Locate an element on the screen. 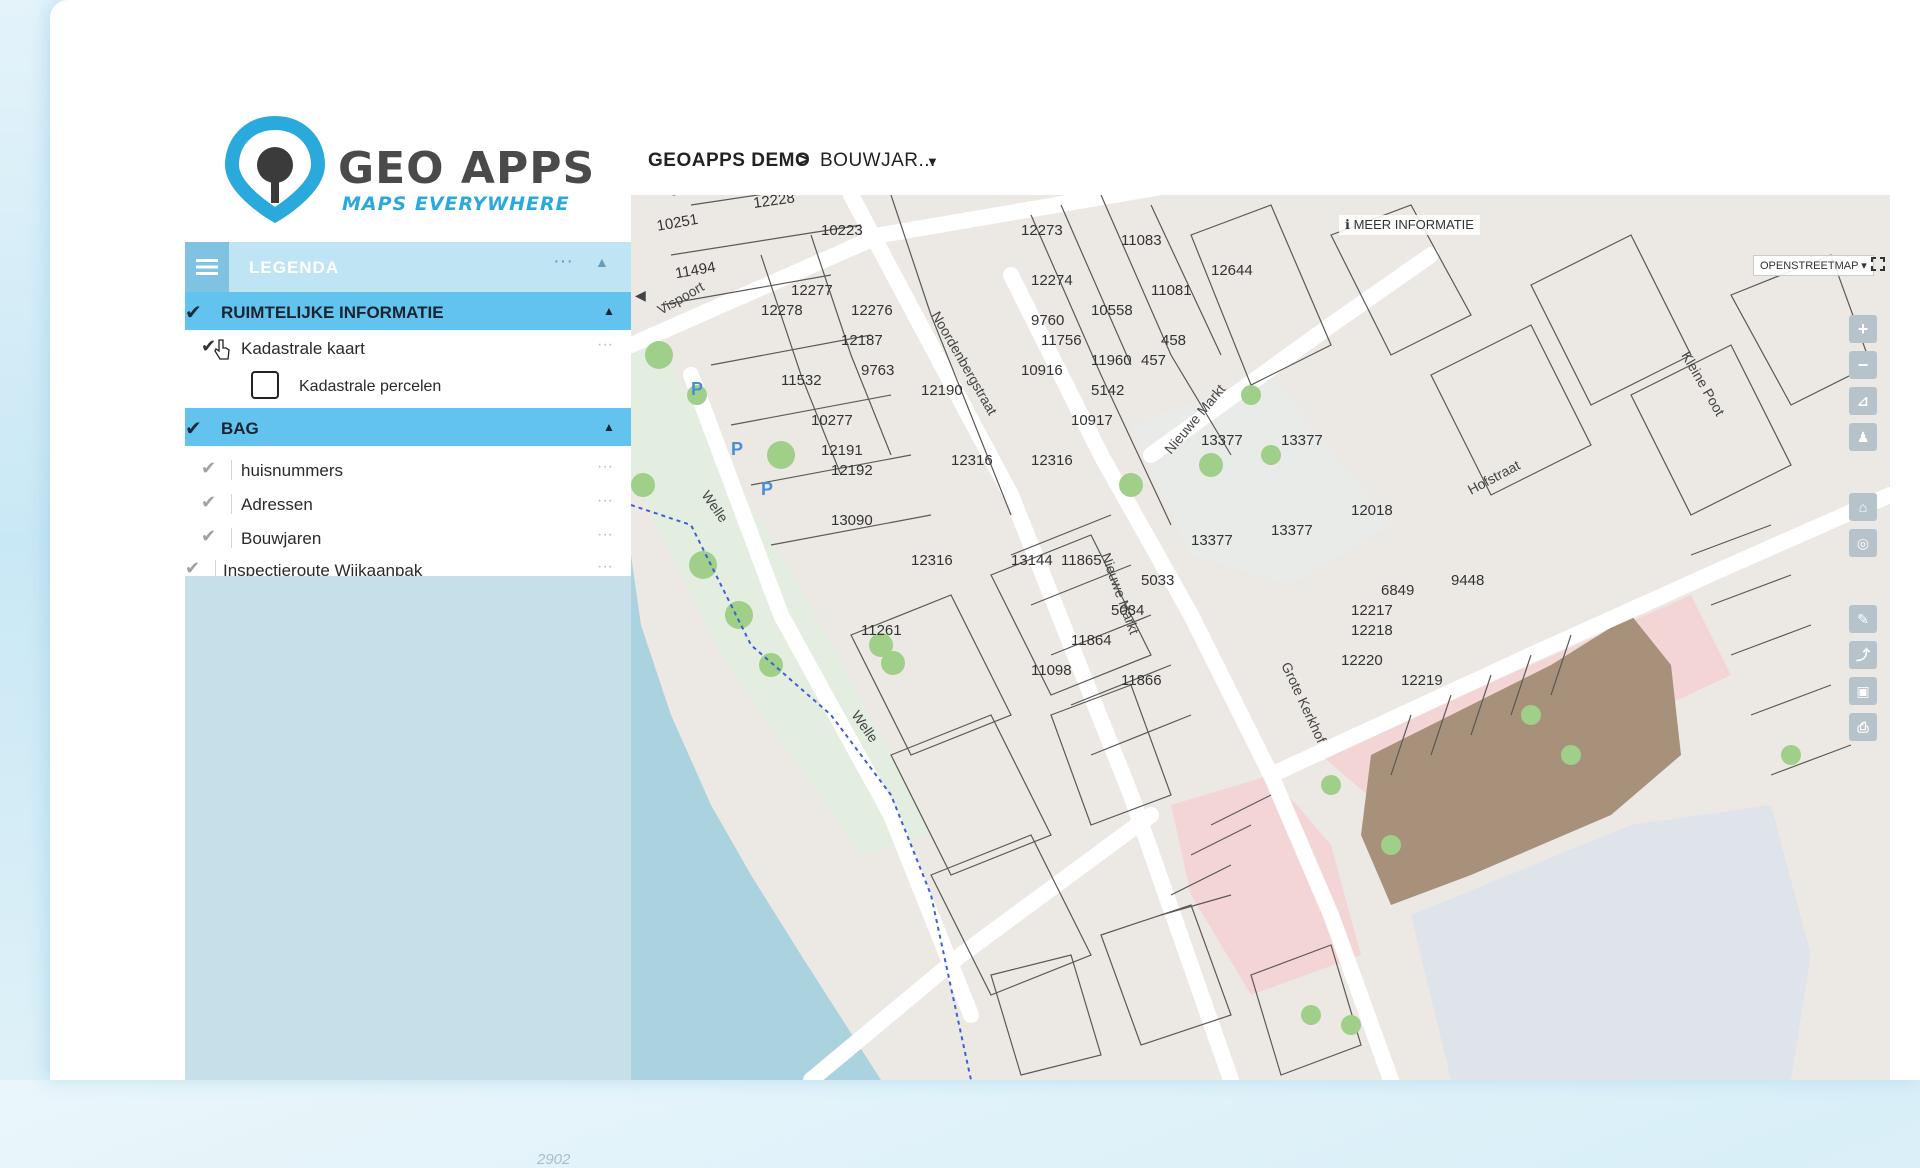 This screenshot has width=1920, height=1168. person-icon: ♟ is located at coordinates (1863, 437).